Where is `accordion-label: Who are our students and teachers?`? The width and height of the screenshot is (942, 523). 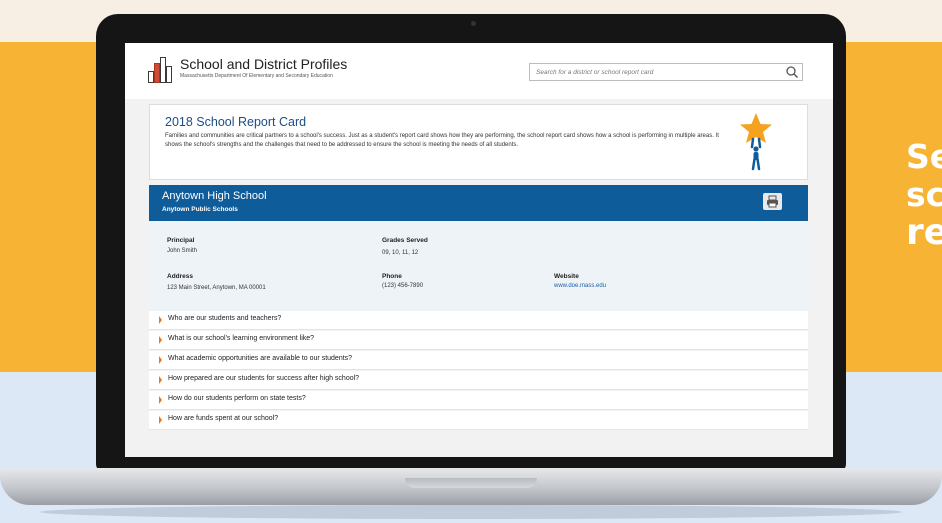 accordion-label: Who are our students and teachers? is located at coordinates (225, 318).